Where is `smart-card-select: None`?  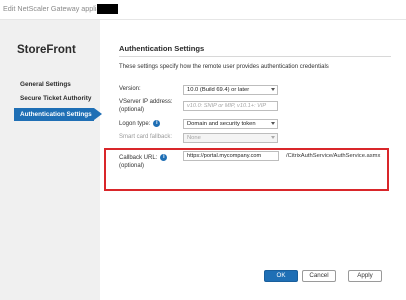
smart-card-select: None is located at coordinates (230, 138).